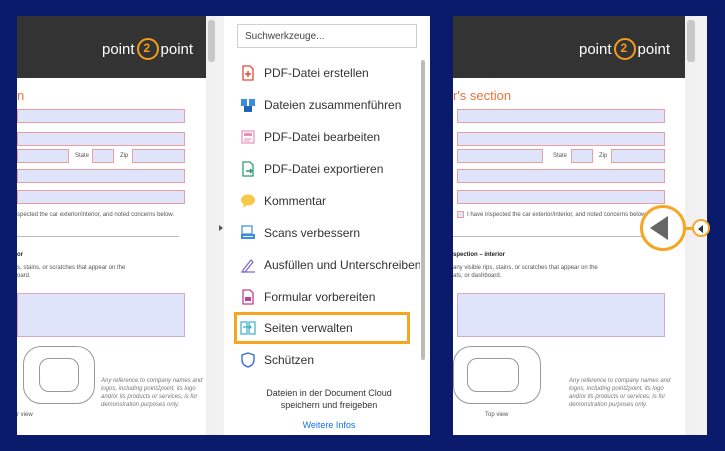 This screenshot has width=725, height=451. What do you see at coordinates (248, 201) in the screenshot?
I see `comment-icon` at bounding box center [248, 201].